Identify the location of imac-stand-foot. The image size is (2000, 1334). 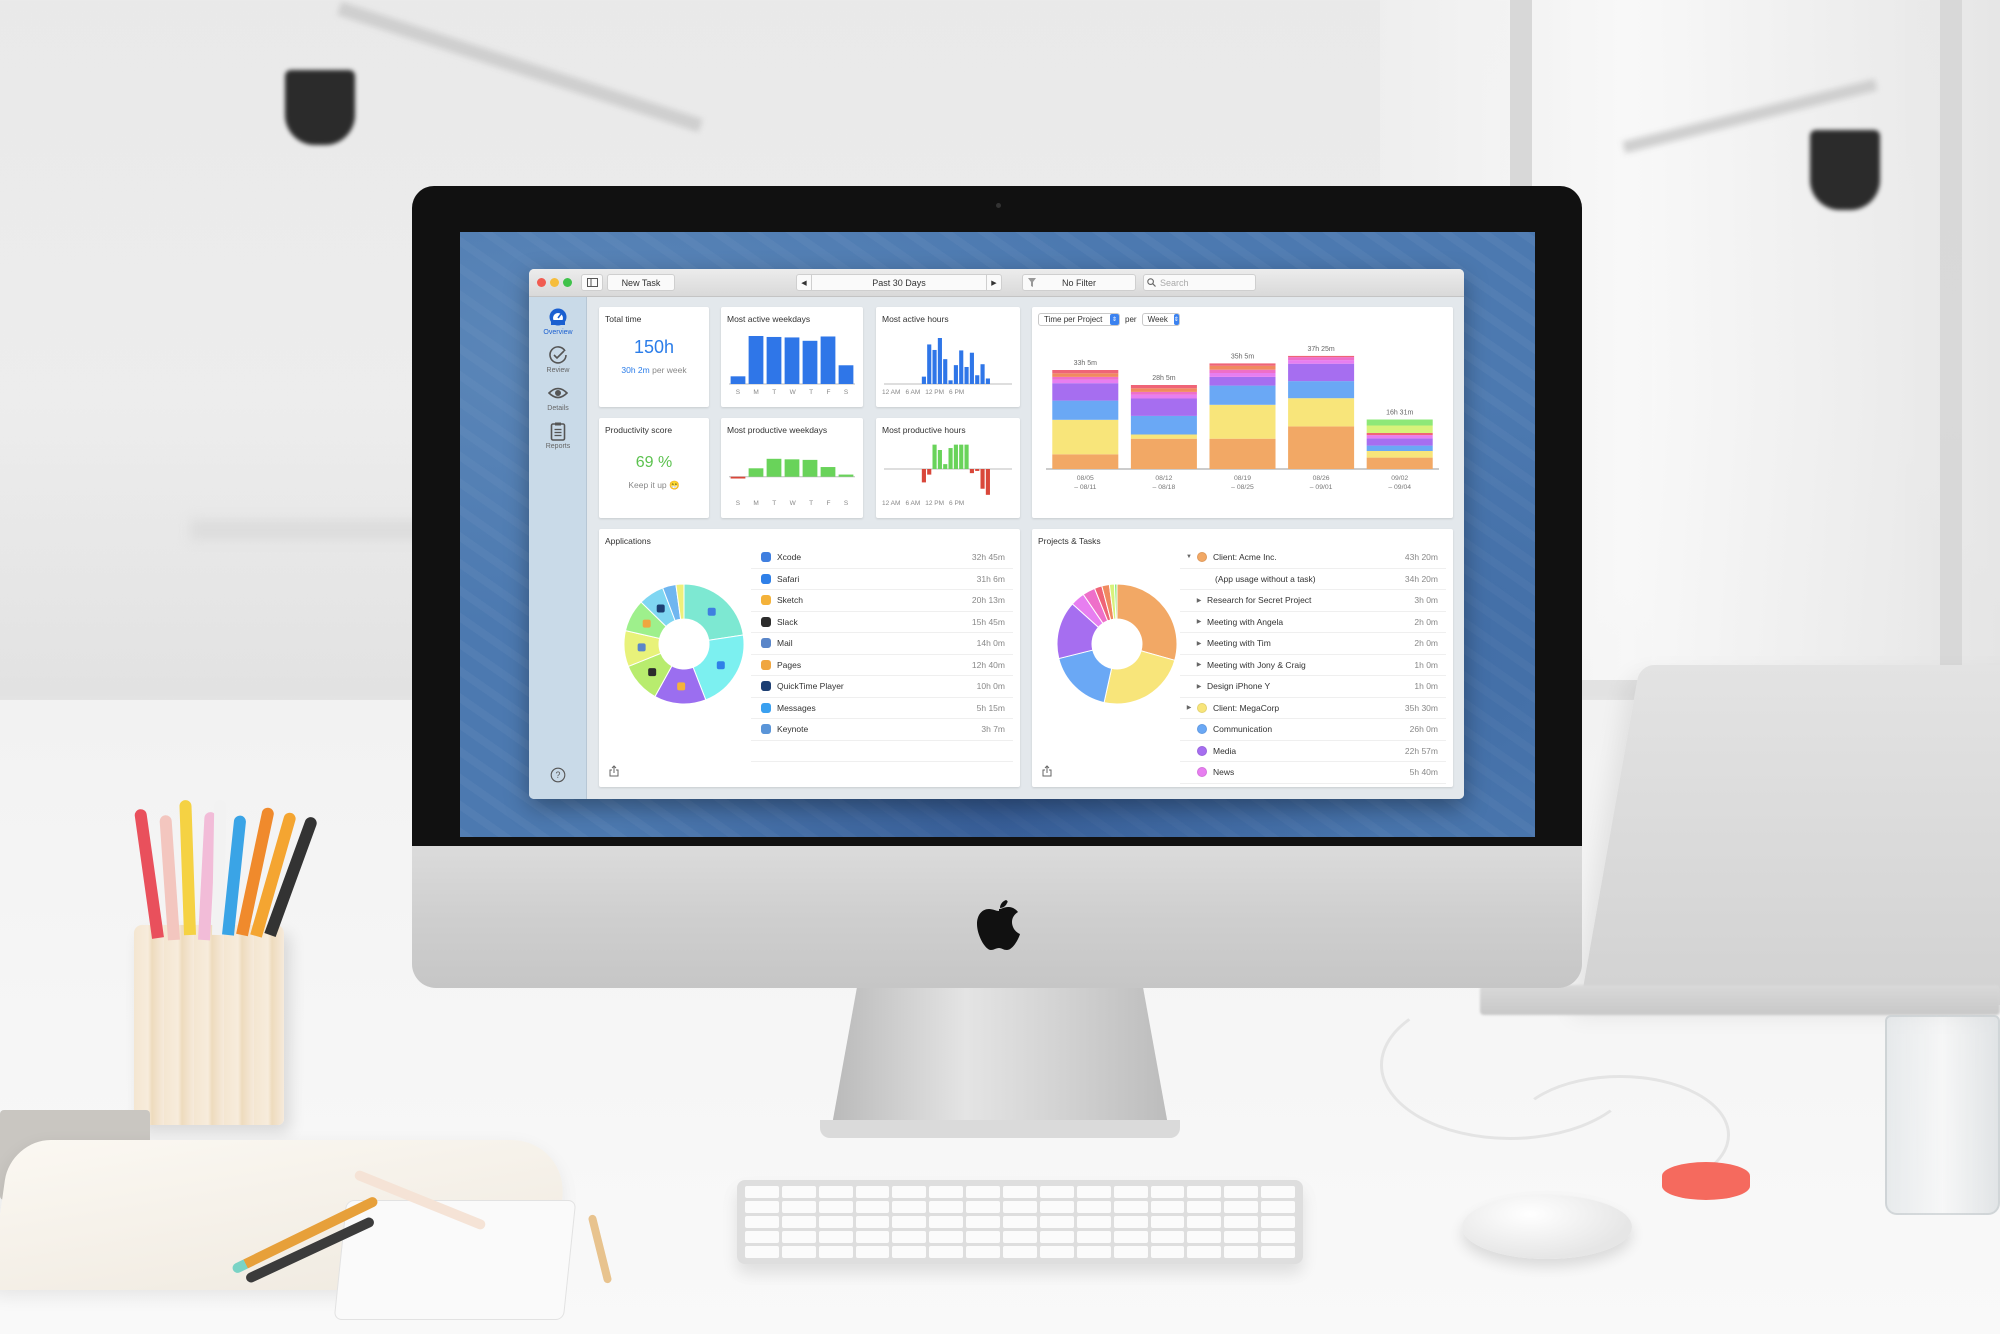
(1000, 1129).